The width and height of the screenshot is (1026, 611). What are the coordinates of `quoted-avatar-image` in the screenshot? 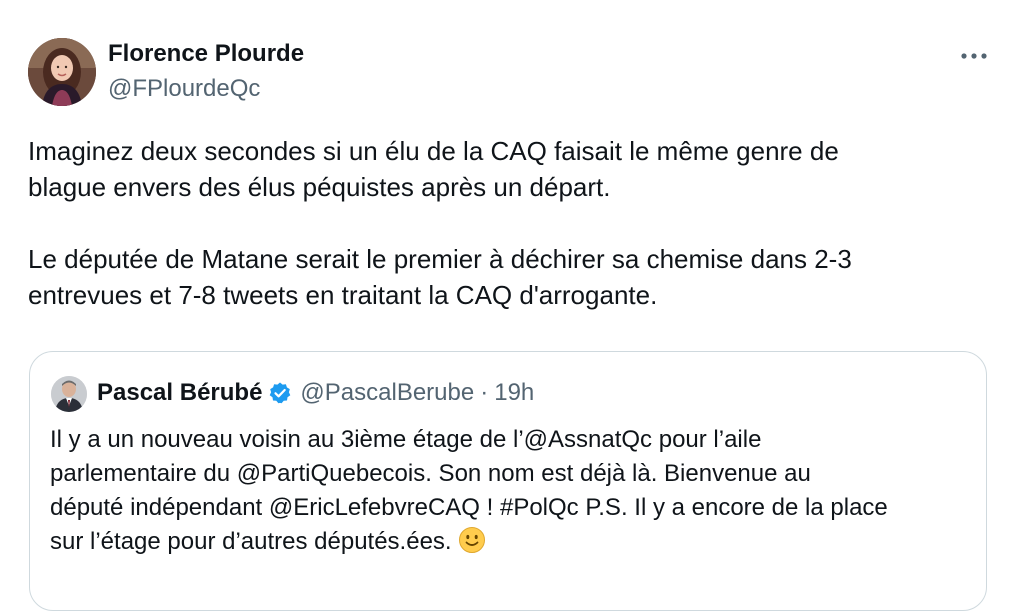 It's located at (69, 394).